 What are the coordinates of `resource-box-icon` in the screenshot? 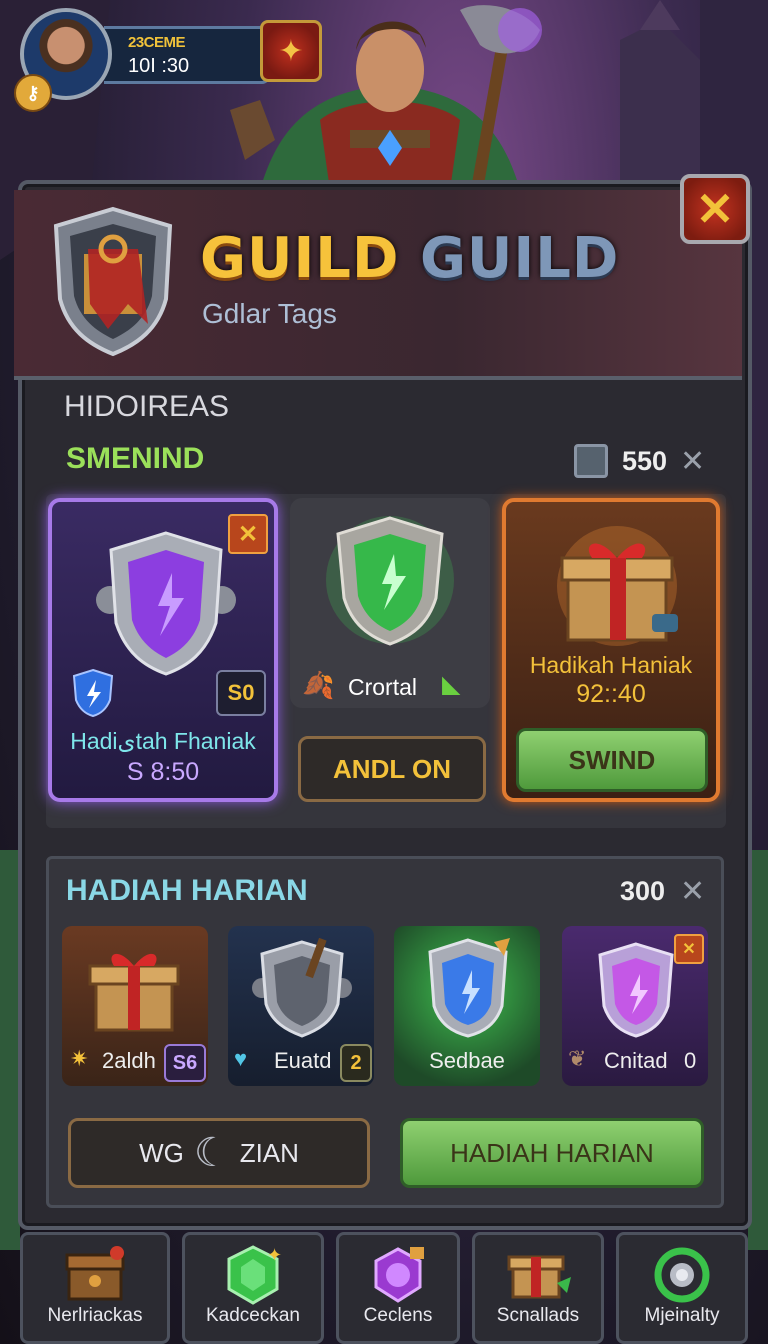 It's located at (591, 461).